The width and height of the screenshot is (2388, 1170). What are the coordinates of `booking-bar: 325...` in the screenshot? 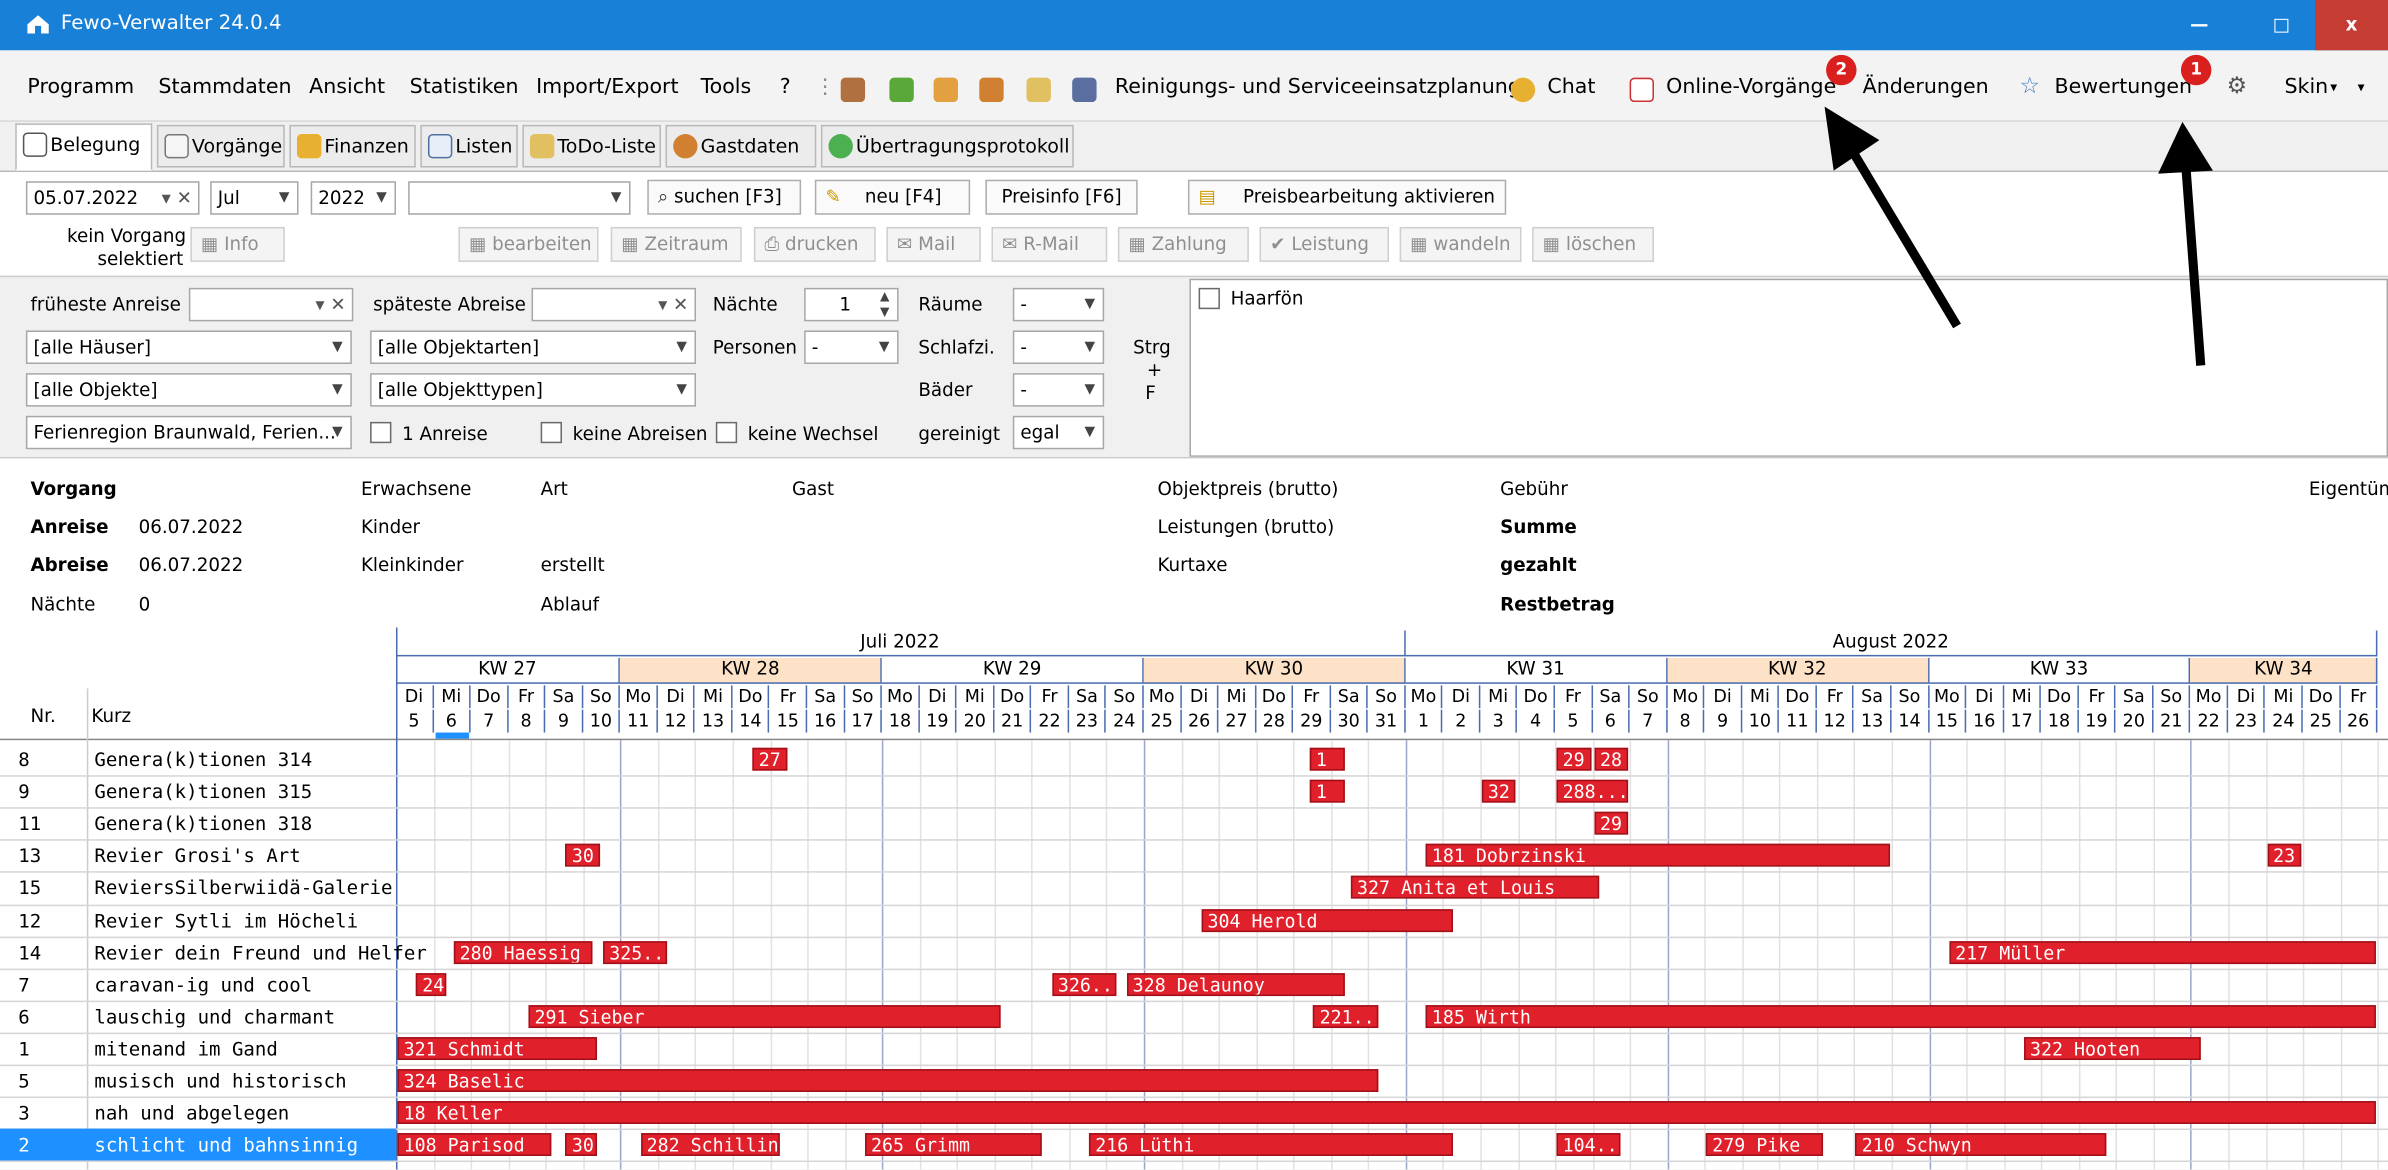 It's located at (635, 952).